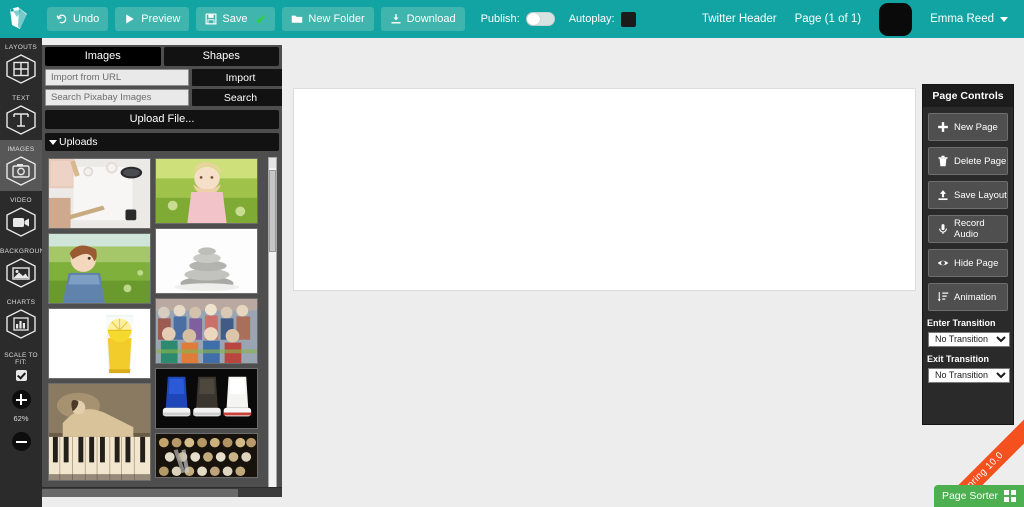  I want to click on import-url-row: Import, so click(165, 76).